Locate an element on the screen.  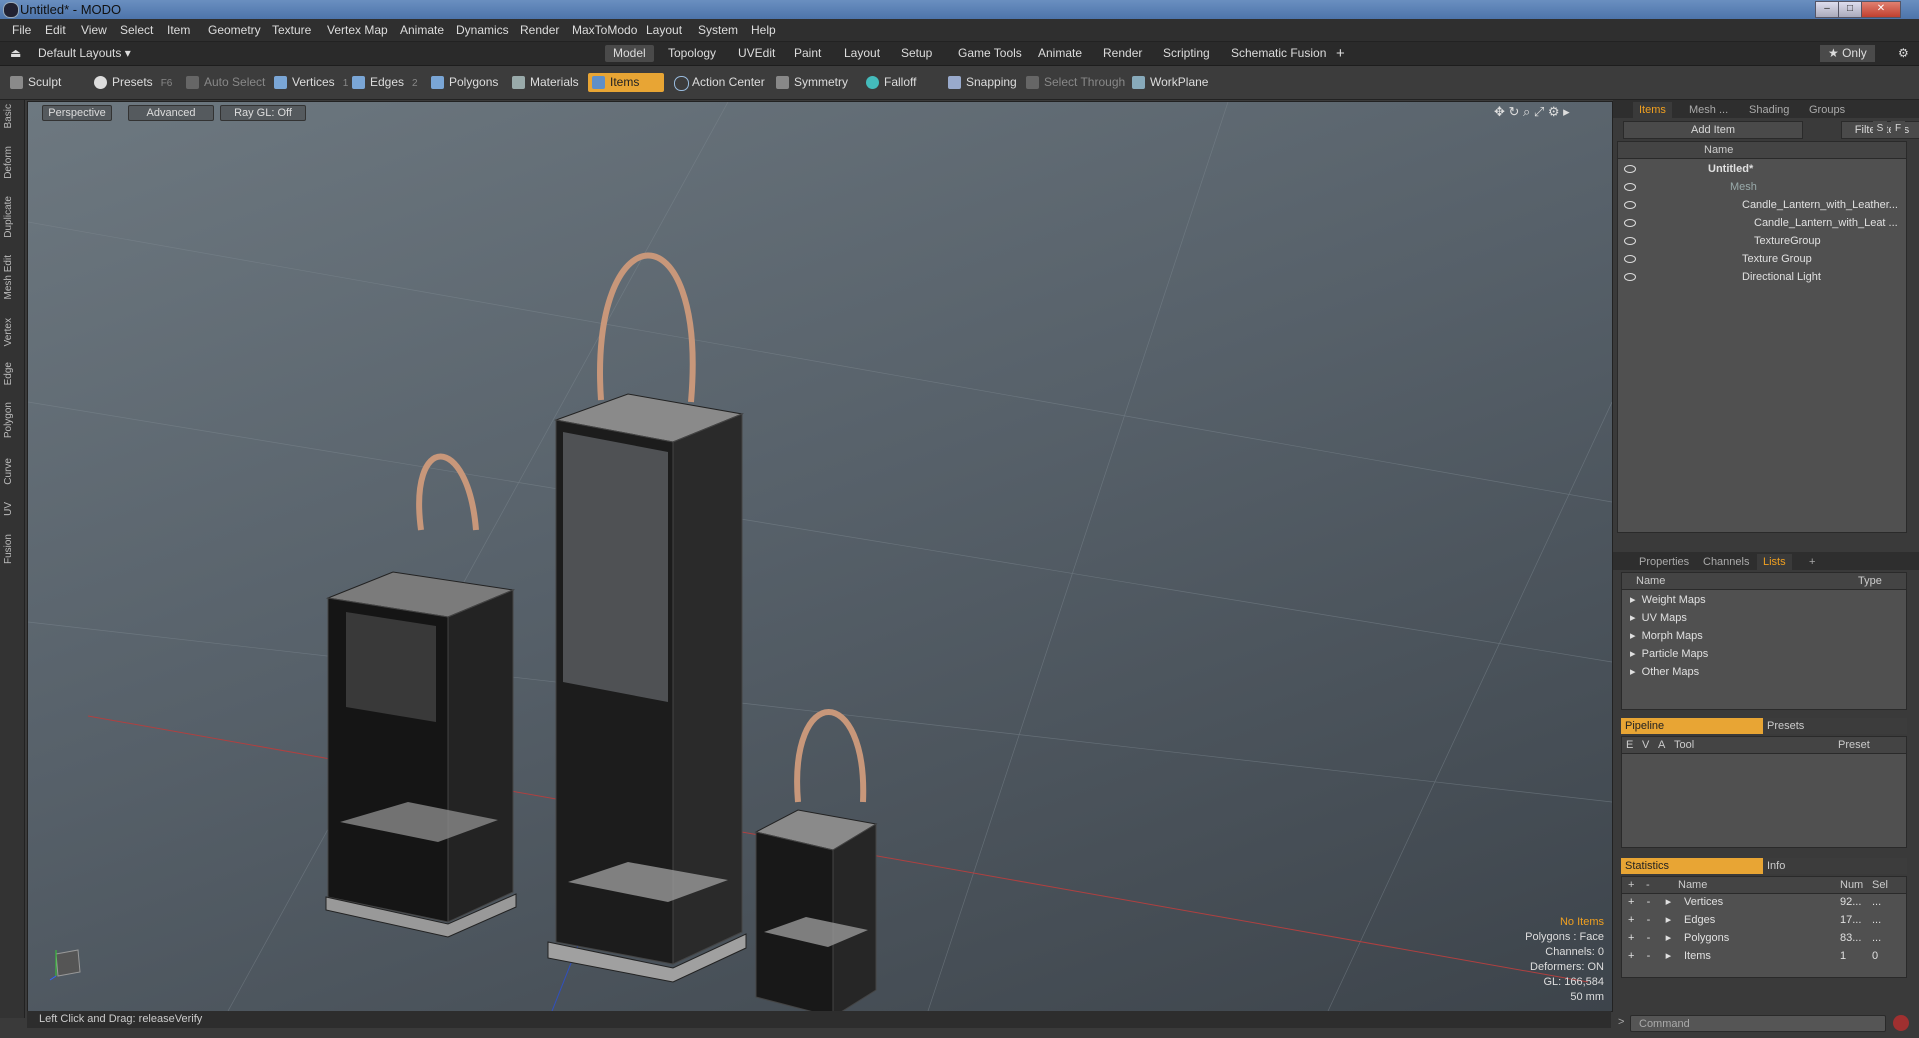
menu-view: View is located at coordinates (94, 30).